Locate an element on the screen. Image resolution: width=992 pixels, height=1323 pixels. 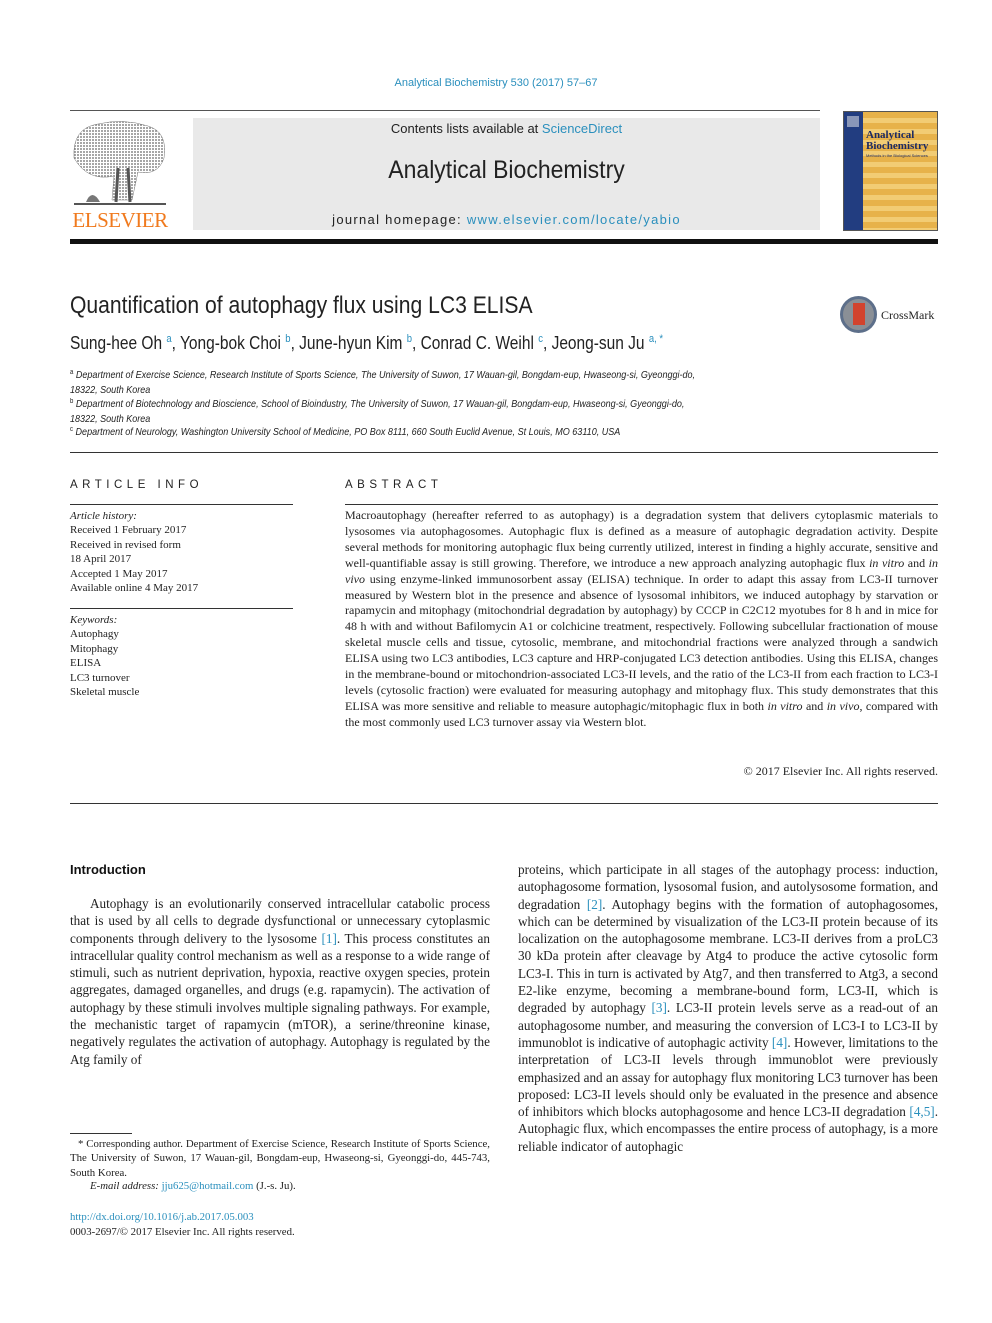
abstract-heading: ABSTRACT is located at coordinates (394, 485).